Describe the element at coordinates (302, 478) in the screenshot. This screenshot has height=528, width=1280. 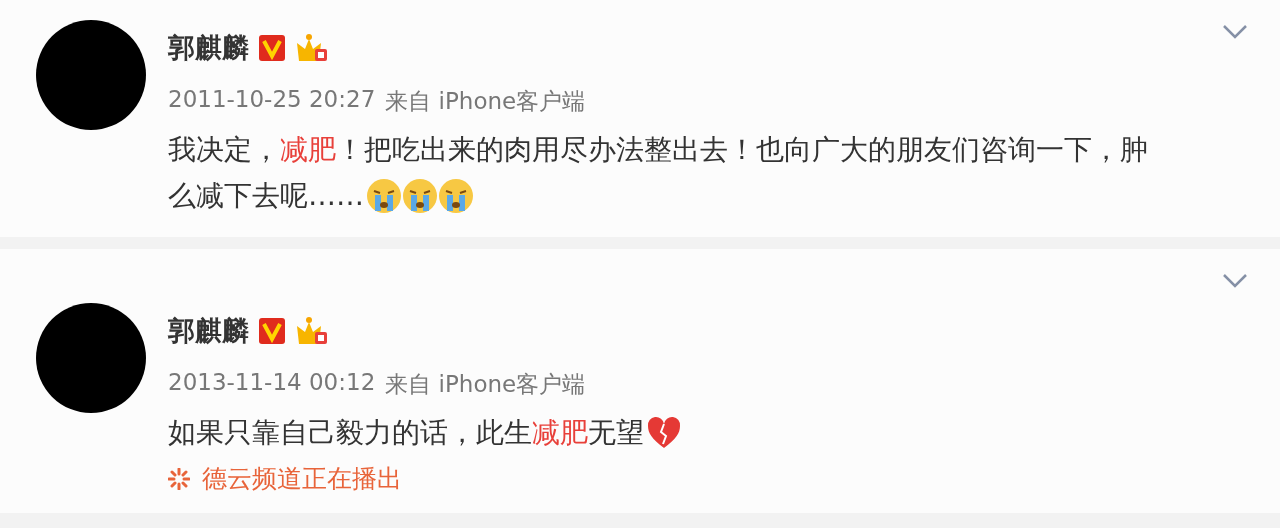
I see `live-broadcast-link: 德云频道正在播出` at that location.